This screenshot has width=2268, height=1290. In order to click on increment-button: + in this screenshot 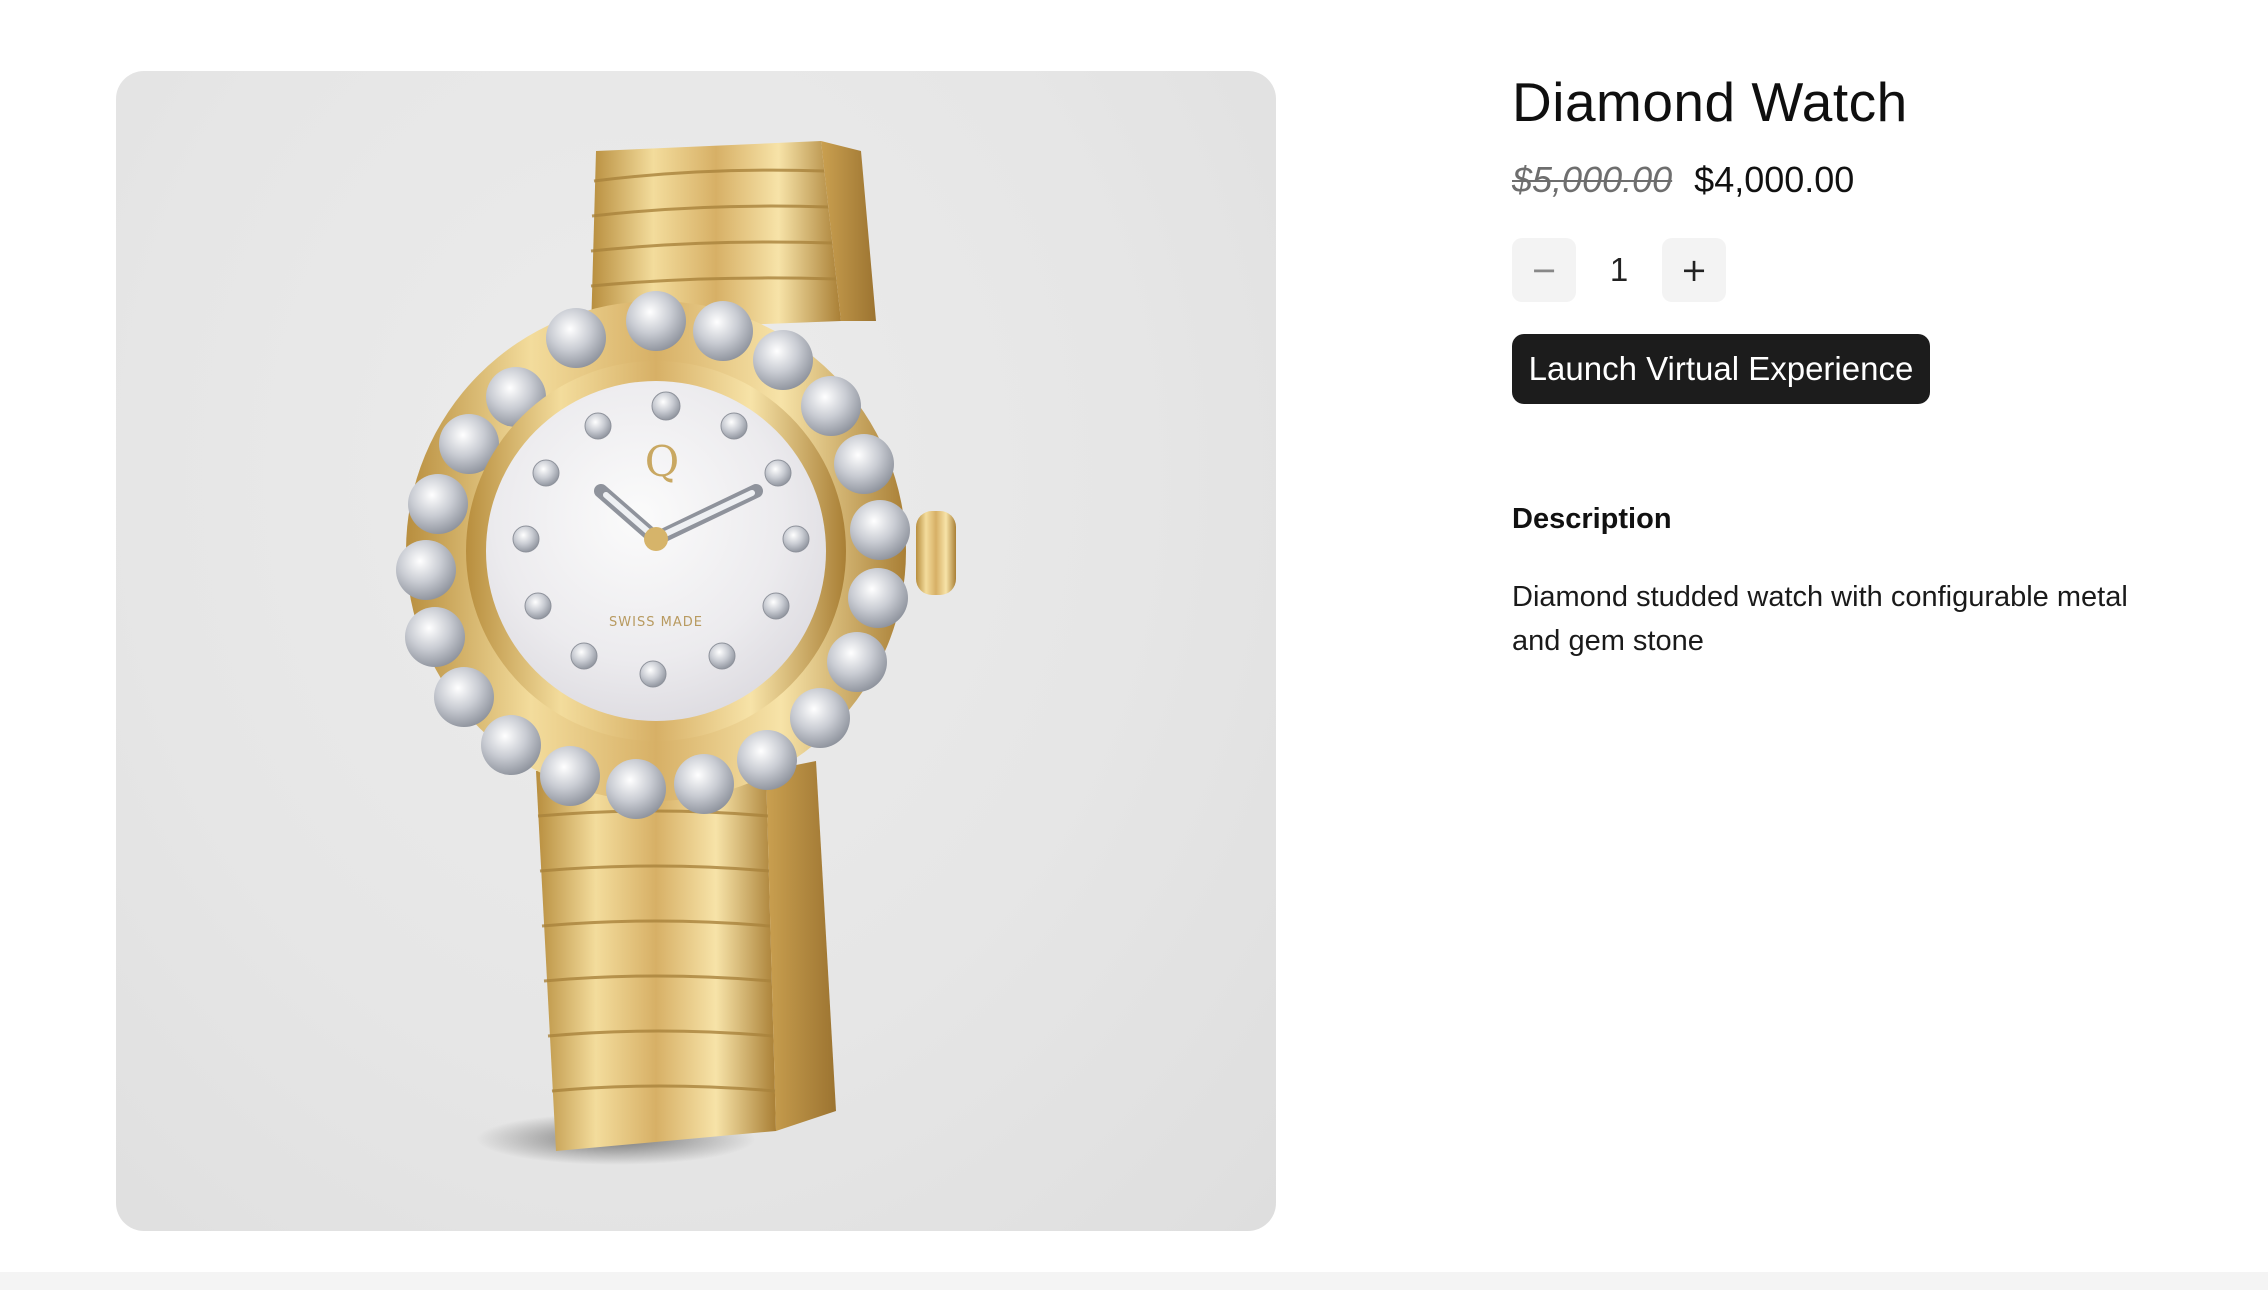, I will do `click(1694, 270)`.